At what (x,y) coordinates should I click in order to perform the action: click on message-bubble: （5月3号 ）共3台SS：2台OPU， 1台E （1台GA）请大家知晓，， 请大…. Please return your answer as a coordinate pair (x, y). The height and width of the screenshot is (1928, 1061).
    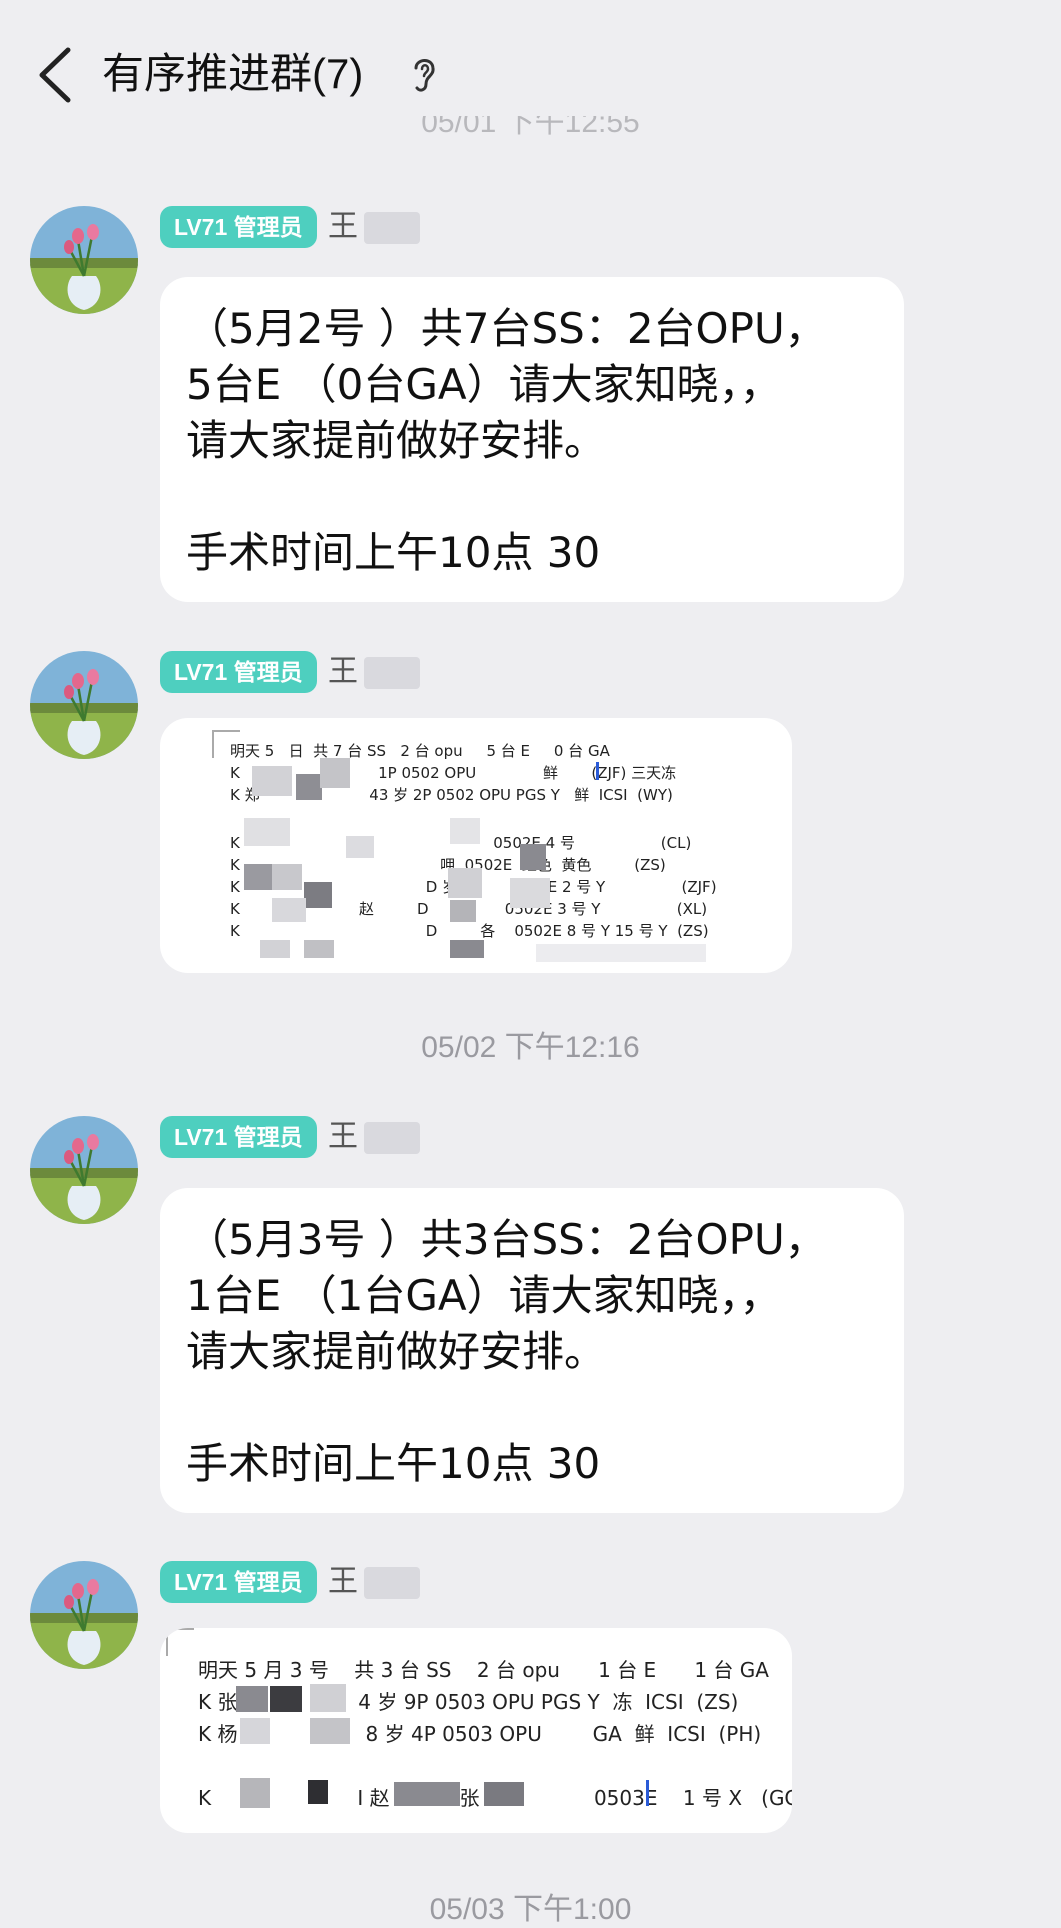
    Looking at the image, I should click on (532, 1350).